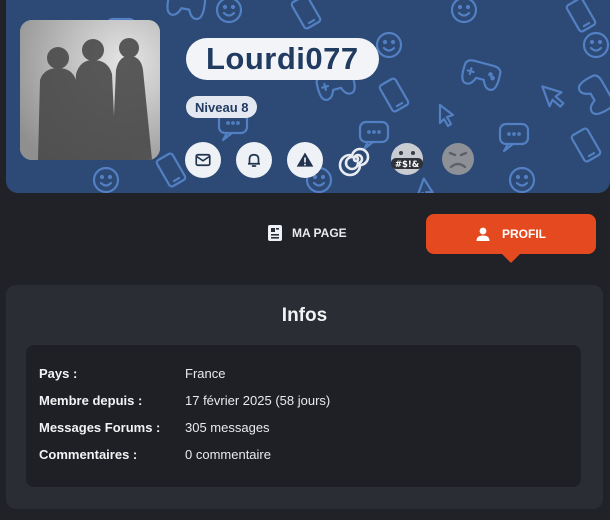 This screenshot has height=520, width=610. I want to click on profile-tabs: MA PAGE PROFIL, so click(305, 238).